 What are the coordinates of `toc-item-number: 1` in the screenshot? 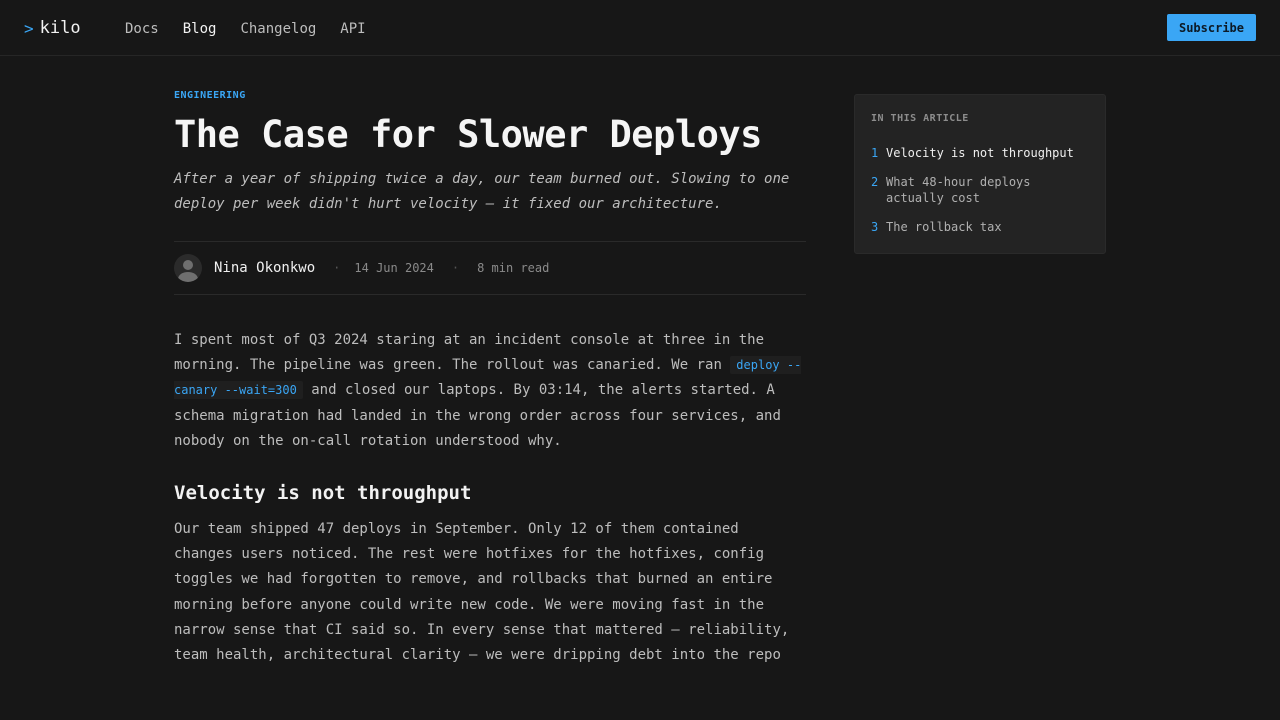 It's located at (875, 153).